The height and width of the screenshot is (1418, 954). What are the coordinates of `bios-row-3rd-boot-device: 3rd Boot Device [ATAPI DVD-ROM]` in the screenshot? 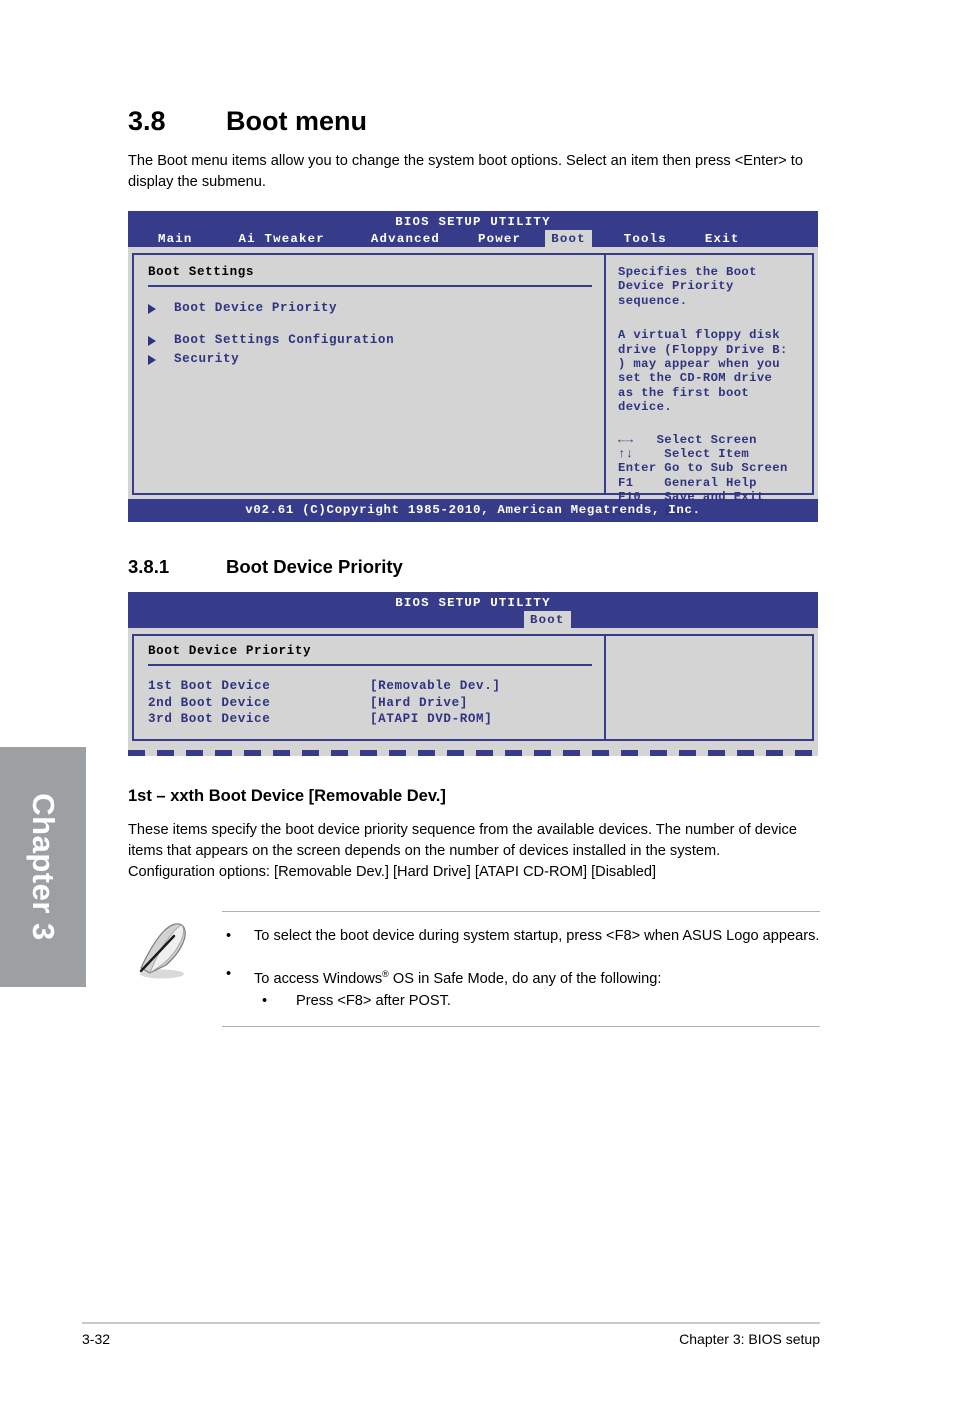 It's located at (370, 719).